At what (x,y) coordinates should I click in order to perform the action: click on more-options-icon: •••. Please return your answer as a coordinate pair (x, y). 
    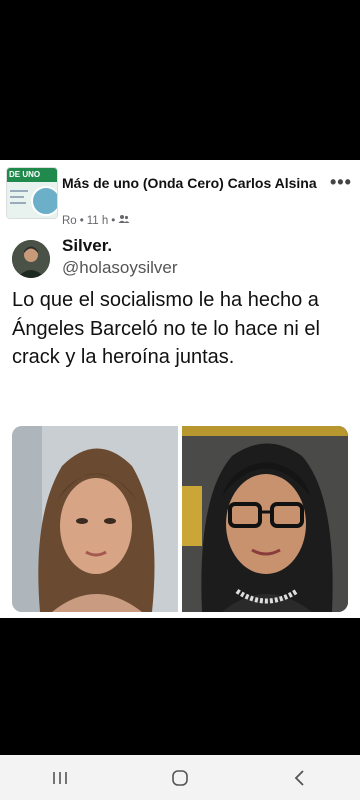
    Looking at the image, I should click on (341, 182).